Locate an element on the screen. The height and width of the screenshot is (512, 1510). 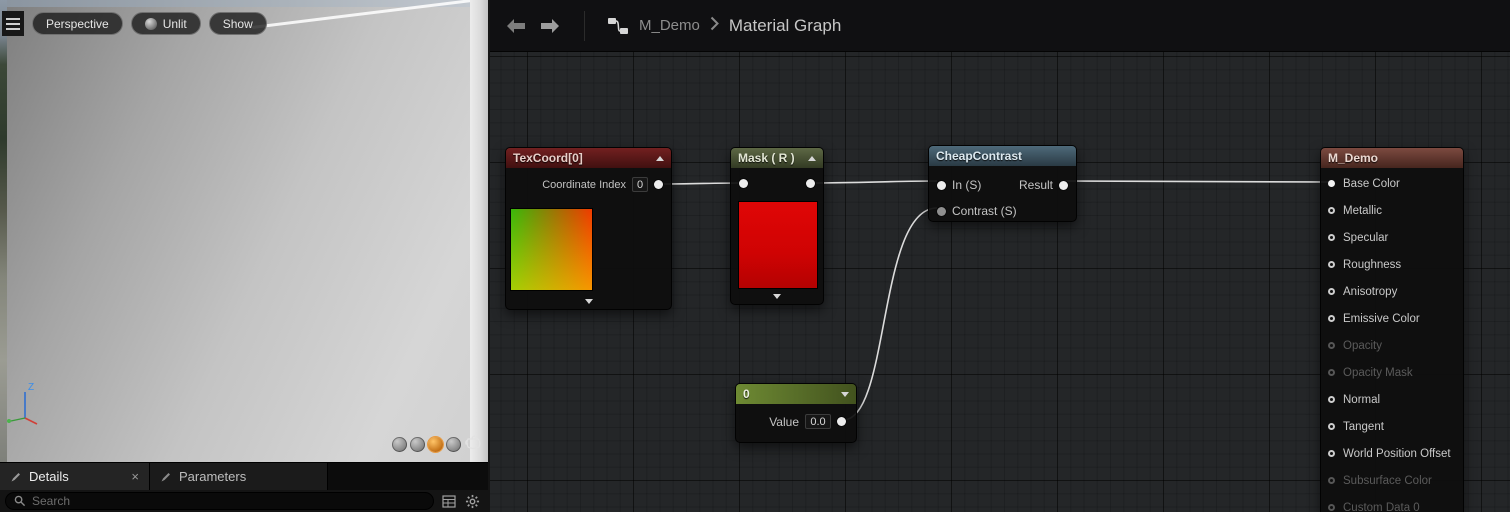
search-icon is located at coordinates (20, 501).